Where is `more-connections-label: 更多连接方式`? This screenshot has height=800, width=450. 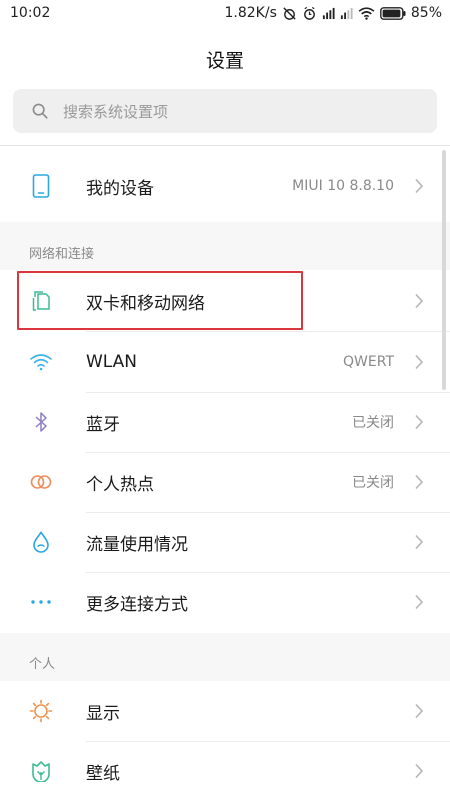
more-connections-label: 更多连接方式 is located at coordinates (137, 604).